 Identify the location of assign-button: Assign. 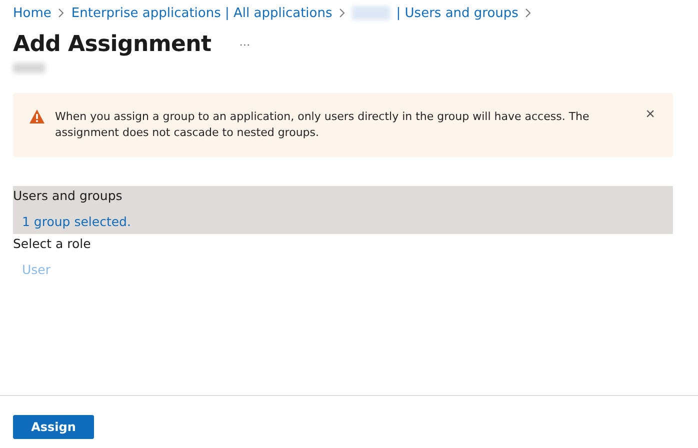
(53, 427).